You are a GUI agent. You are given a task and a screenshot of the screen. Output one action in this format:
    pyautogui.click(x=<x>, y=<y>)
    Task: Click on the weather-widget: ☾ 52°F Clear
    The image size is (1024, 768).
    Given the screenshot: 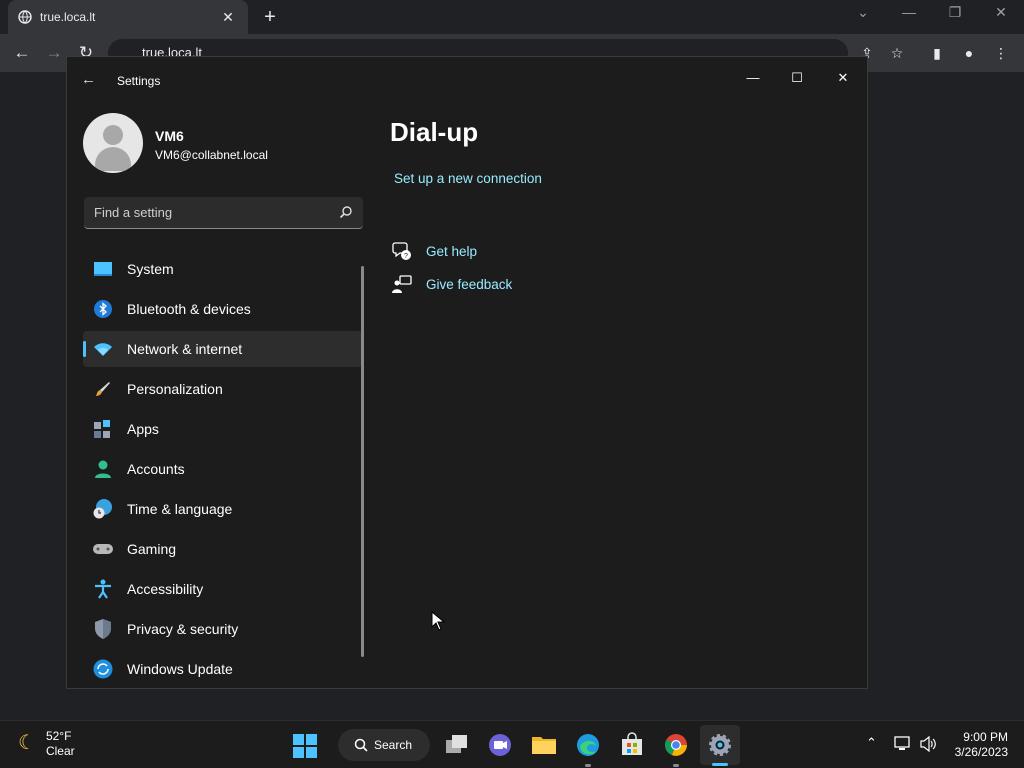 What is the action you would take?
    pyautogui.click(x=46, y=744)
    